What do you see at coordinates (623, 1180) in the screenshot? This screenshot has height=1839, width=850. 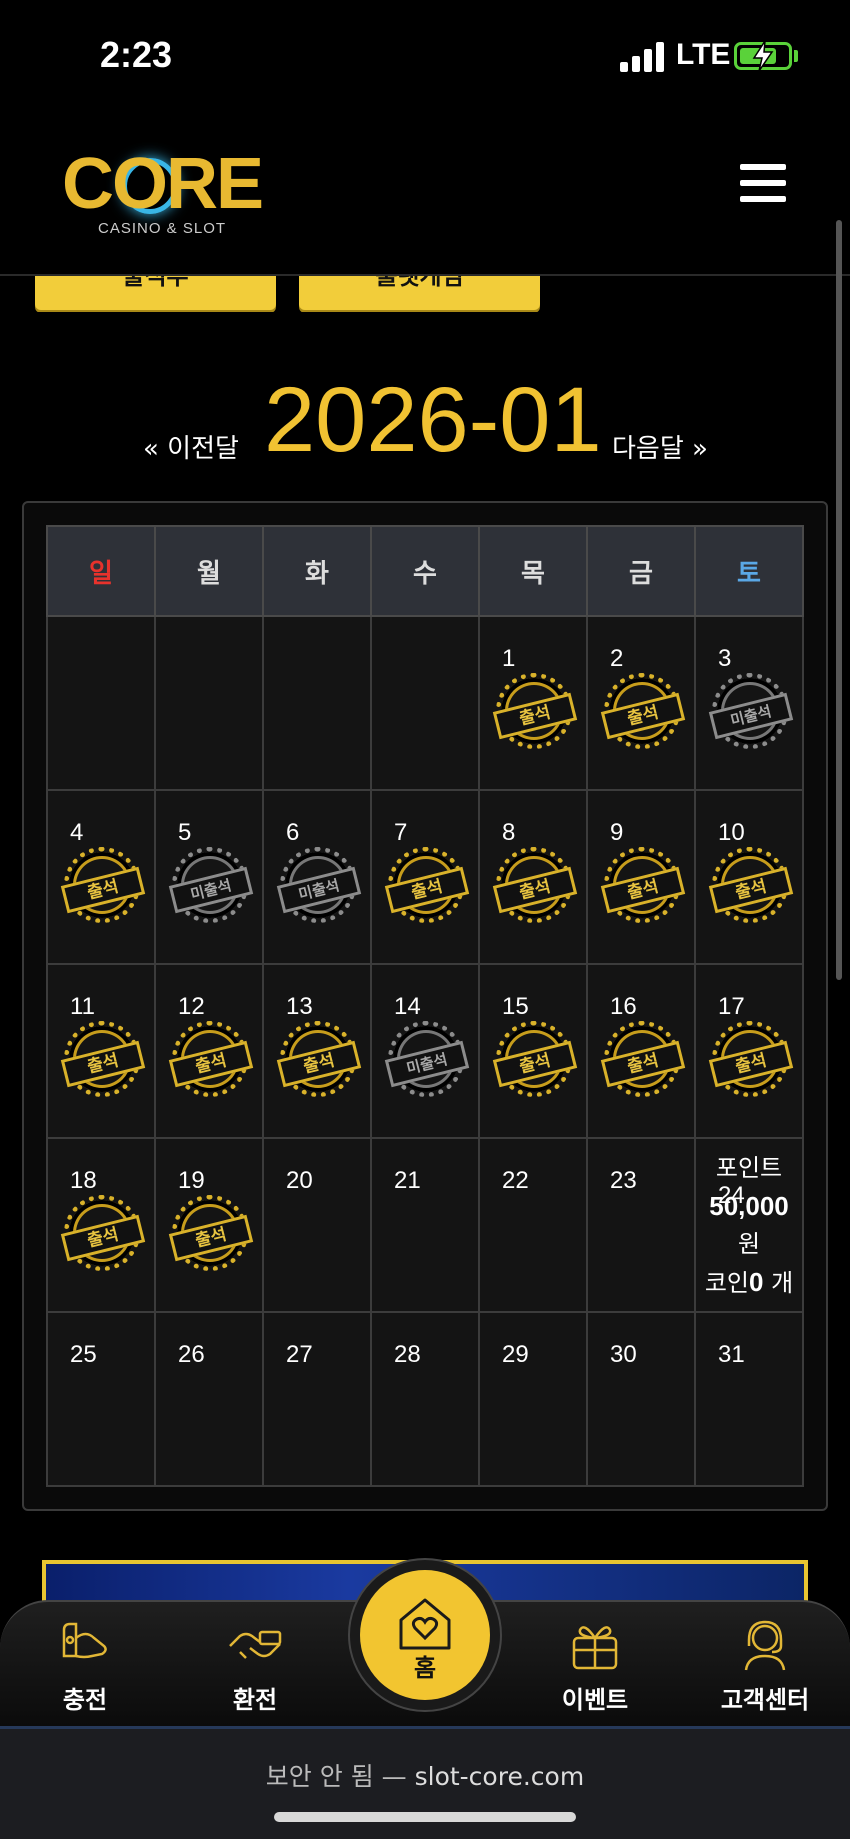 I see `day-number: 23` at bounding box center [623, 1180].